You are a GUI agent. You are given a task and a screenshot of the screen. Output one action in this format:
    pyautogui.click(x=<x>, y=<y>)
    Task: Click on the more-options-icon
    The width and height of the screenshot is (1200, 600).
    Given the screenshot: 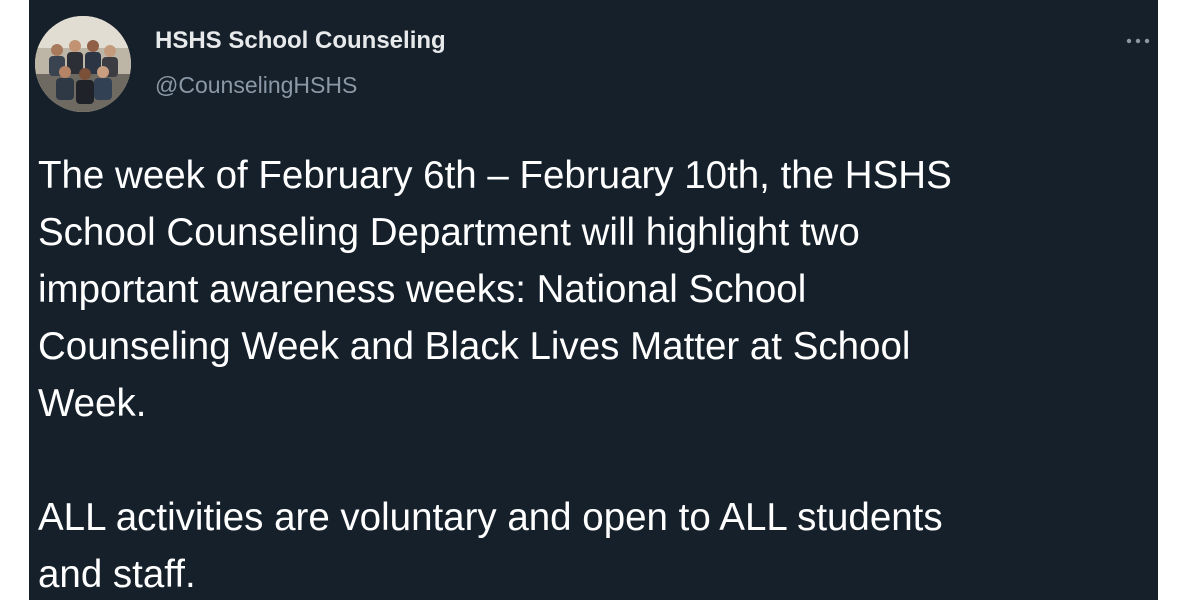 What is the action you would take?
    pyautogui.click(x=1138, y=41)
    